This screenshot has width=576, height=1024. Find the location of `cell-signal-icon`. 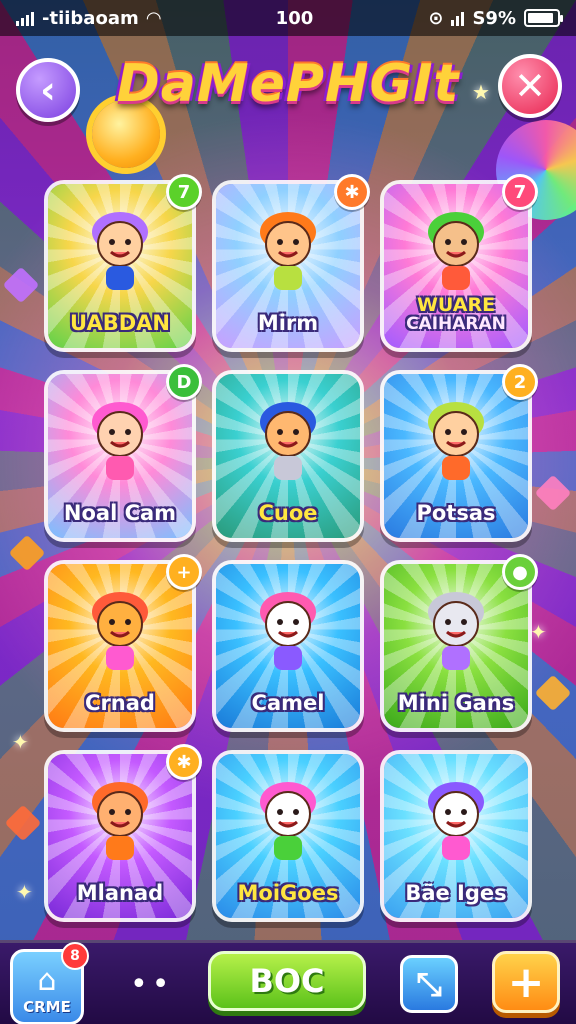

cell-signal-icon is located at coordinates (458, 18).